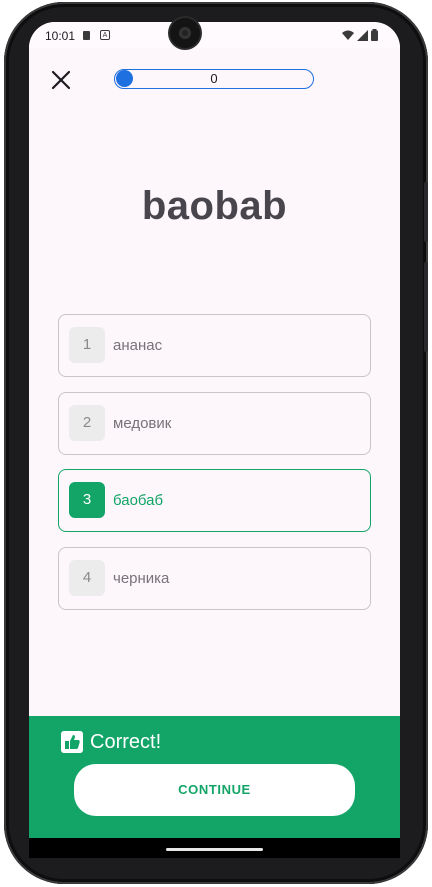 This screenshot has width=432, height=887. I want to click on feedback-panel: Correct! CONTINUE, so click(214, 777).